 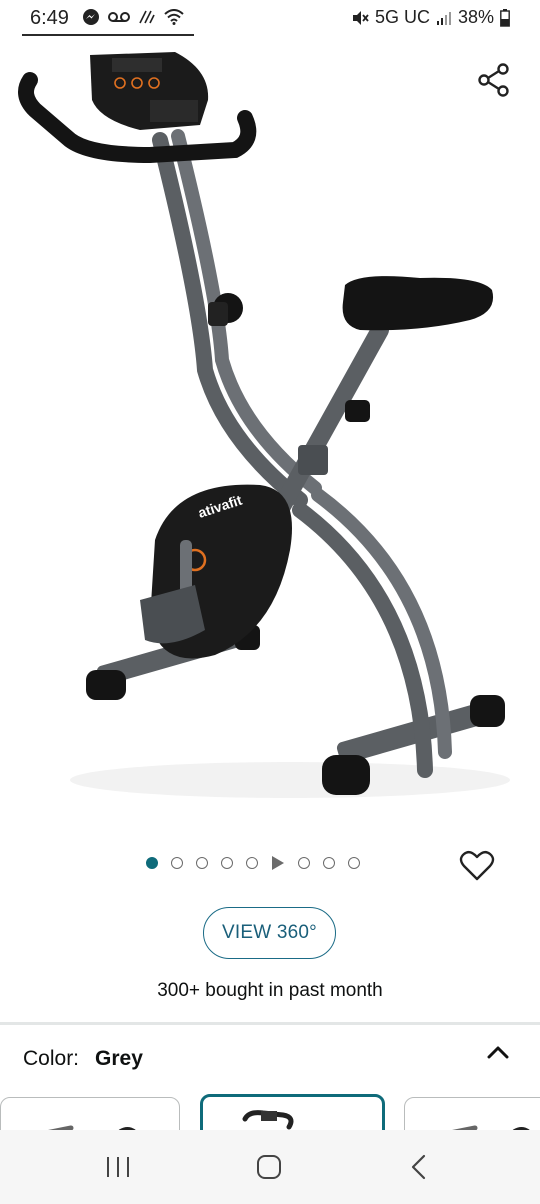 I want to click on status-right: 5G UC 38%, so click(x=430, y=17).